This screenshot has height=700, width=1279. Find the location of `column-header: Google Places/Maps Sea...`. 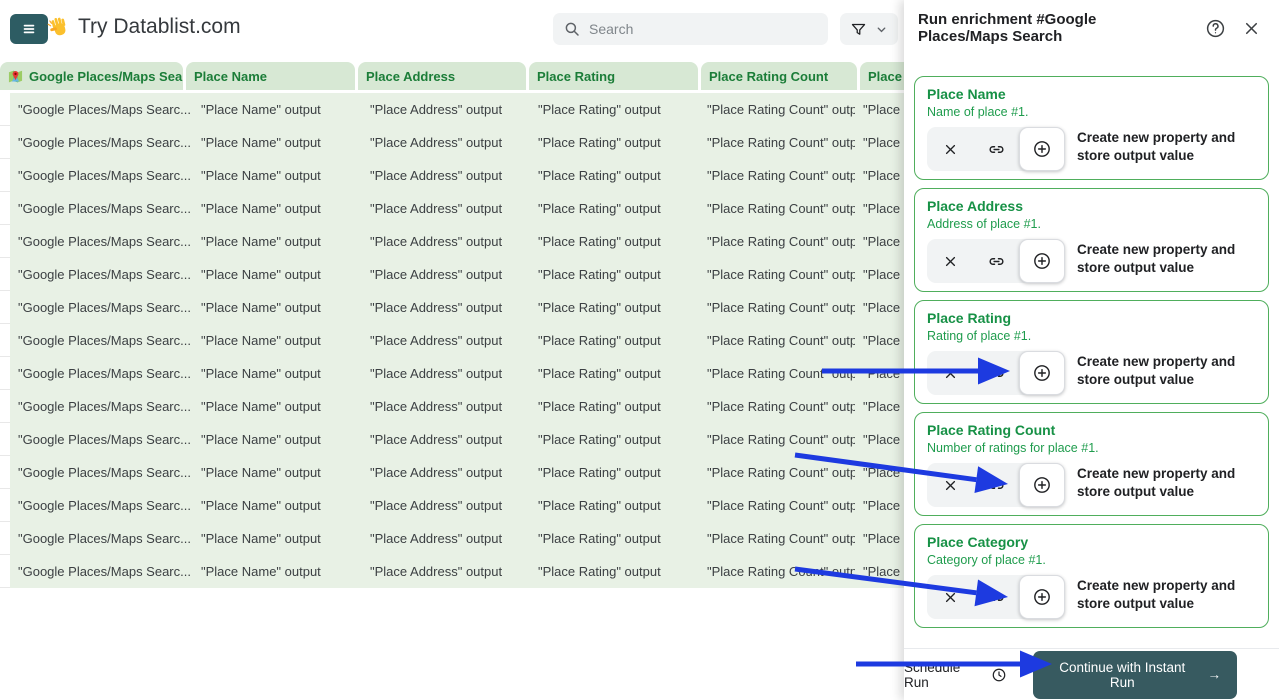

column-header: Google Places/Maps Sea... is located at coordinates (91, 76).